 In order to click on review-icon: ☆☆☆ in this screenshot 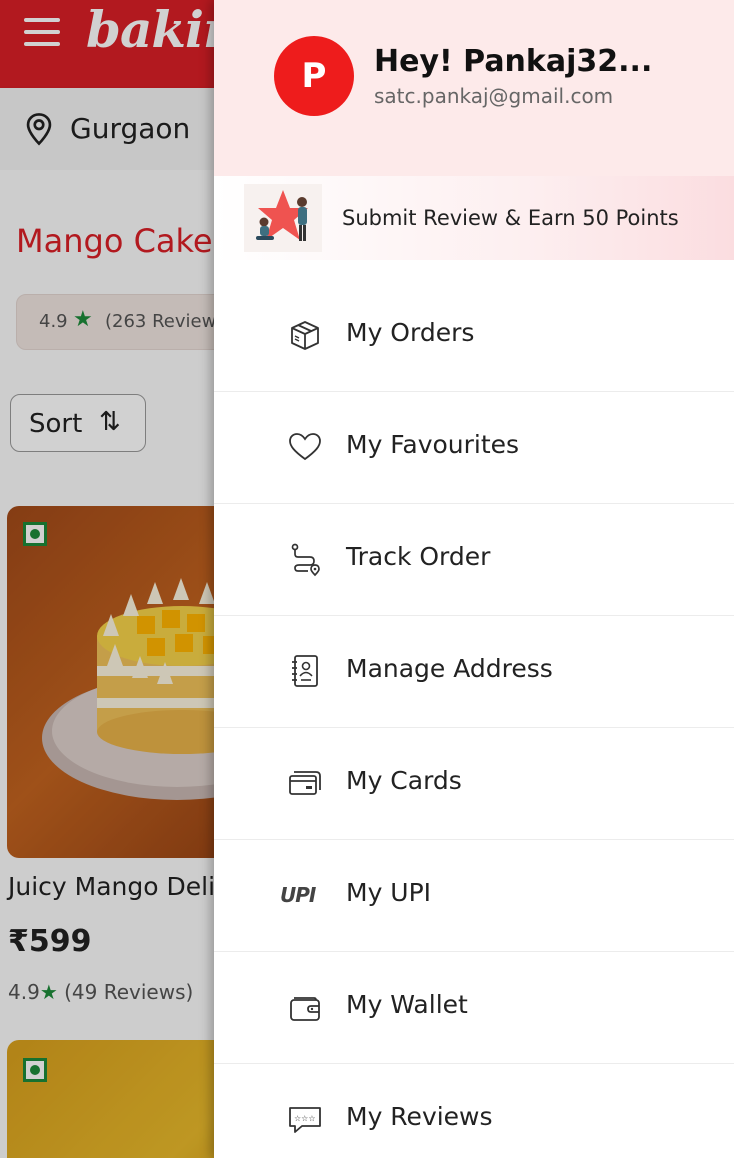, I will do `click(305, 1119)`.